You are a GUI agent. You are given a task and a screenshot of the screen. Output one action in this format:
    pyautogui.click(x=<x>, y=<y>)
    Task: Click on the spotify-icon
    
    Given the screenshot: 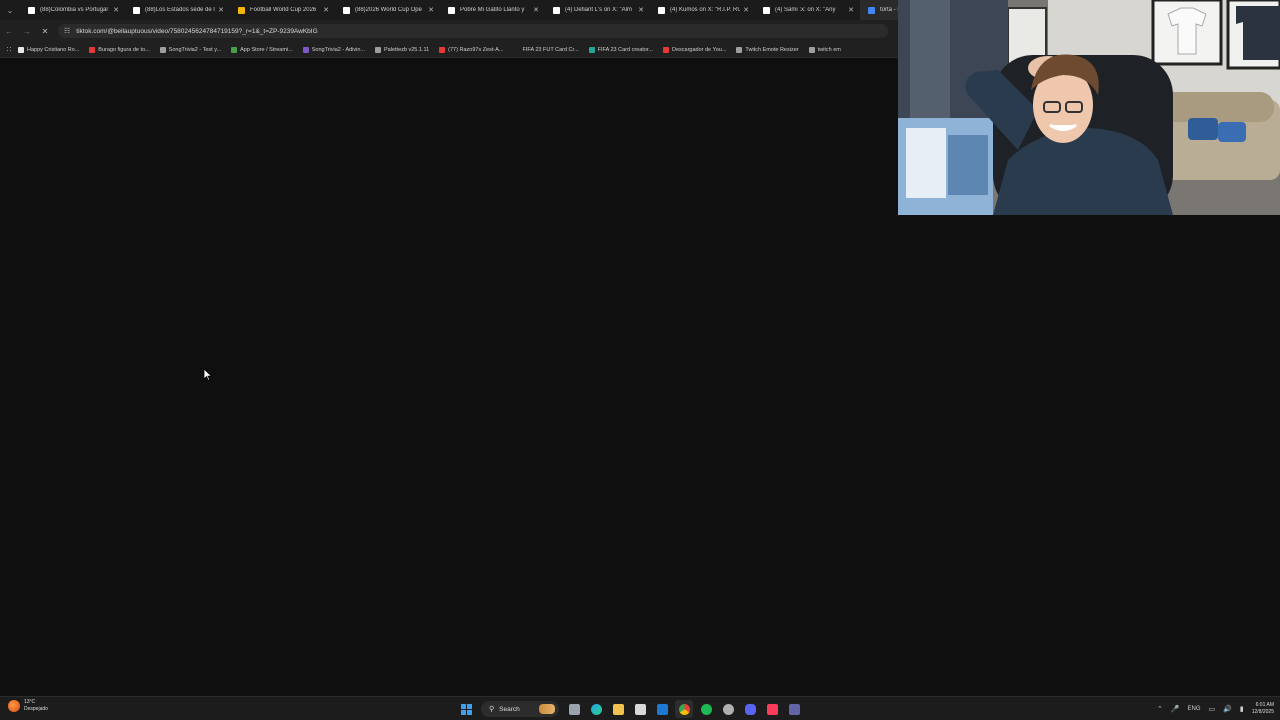 What is the action you would take?
    pyautogui.click(x=706, y=709)
    